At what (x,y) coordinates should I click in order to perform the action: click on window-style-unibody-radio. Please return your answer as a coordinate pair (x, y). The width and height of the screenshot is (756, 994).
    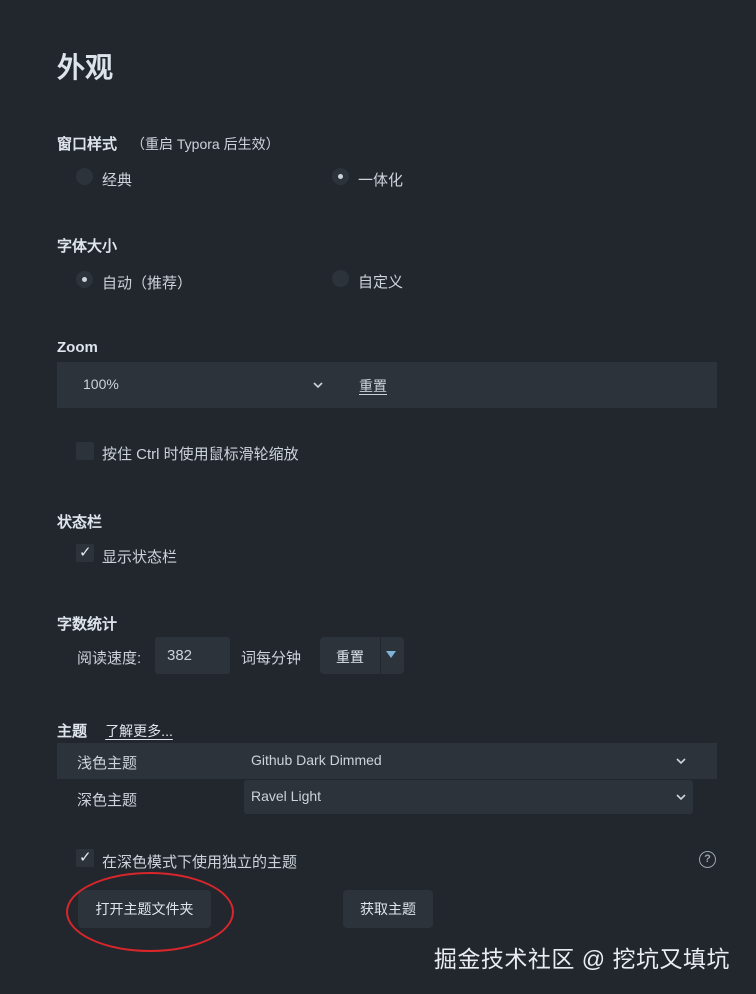
    Looking at the image, I should click on (340, 176).